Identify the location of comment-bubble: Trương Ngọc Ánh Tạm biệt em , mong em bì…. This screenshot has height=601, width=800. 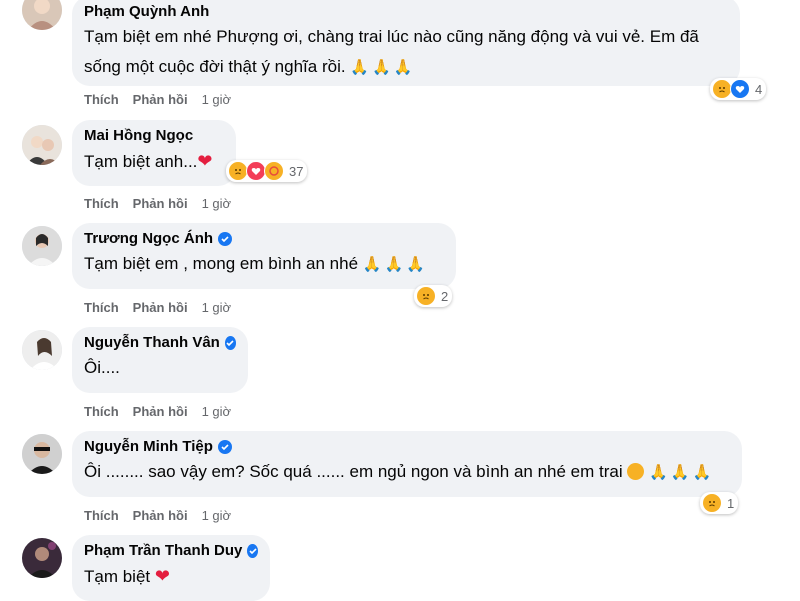
(264, 256).